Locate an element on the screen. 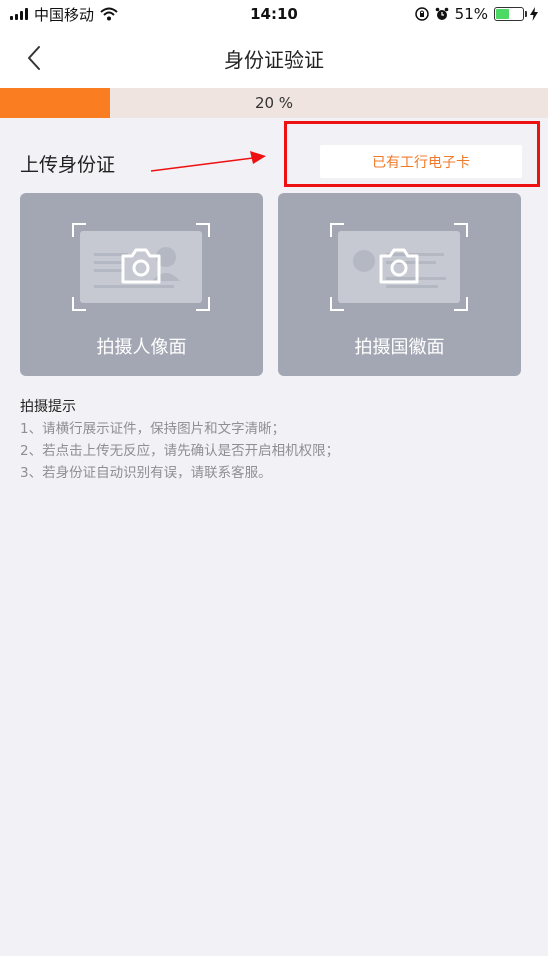 This screenshot has height=956, width=548. battery-percent: 51% is located at coordinates (471, 14).